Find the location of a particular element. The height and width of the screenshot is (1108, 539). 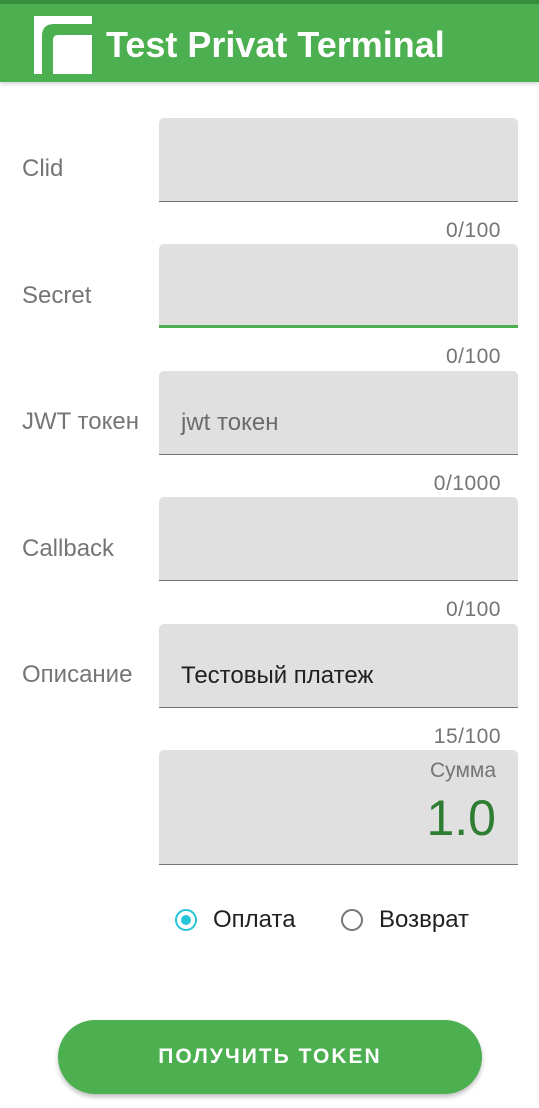

amount-value: 1.0 is located at coordinates (461, 818).